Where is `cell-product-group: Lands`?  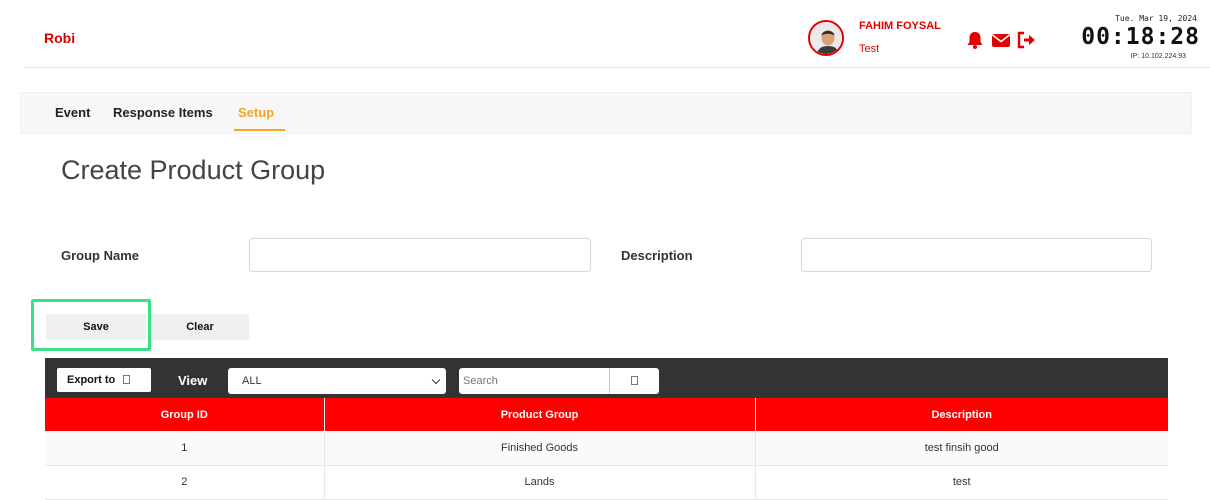
cell-product-group: Lands is located at coordinates (540, 482).